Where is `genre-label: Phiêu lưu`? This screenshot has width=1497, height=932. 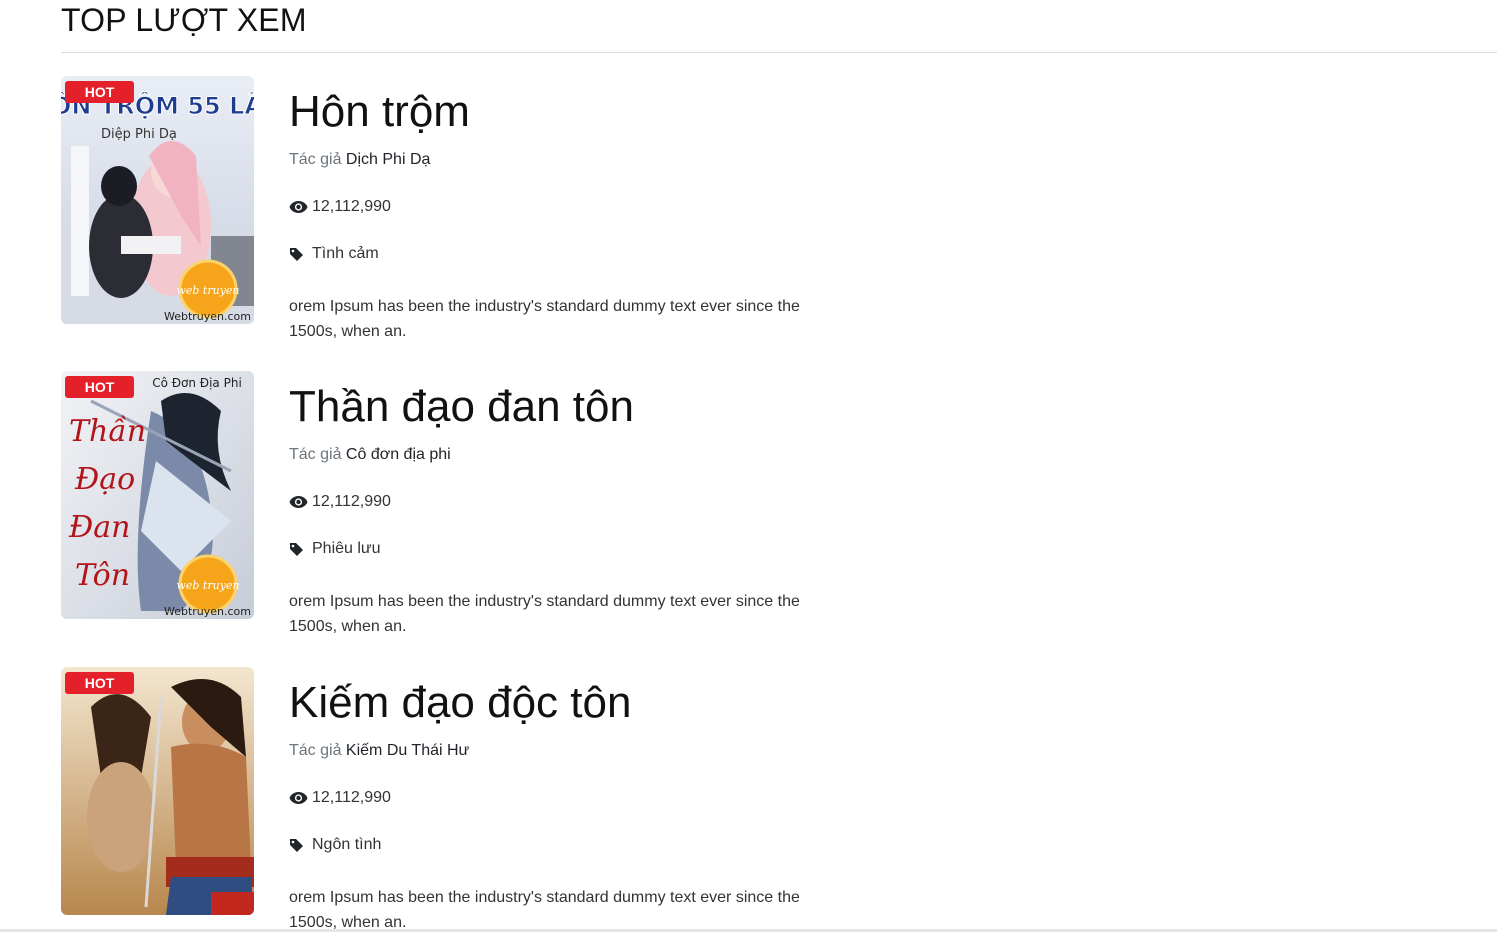
genre-label: Phiêu lưu is located at coordinates (346, 549).